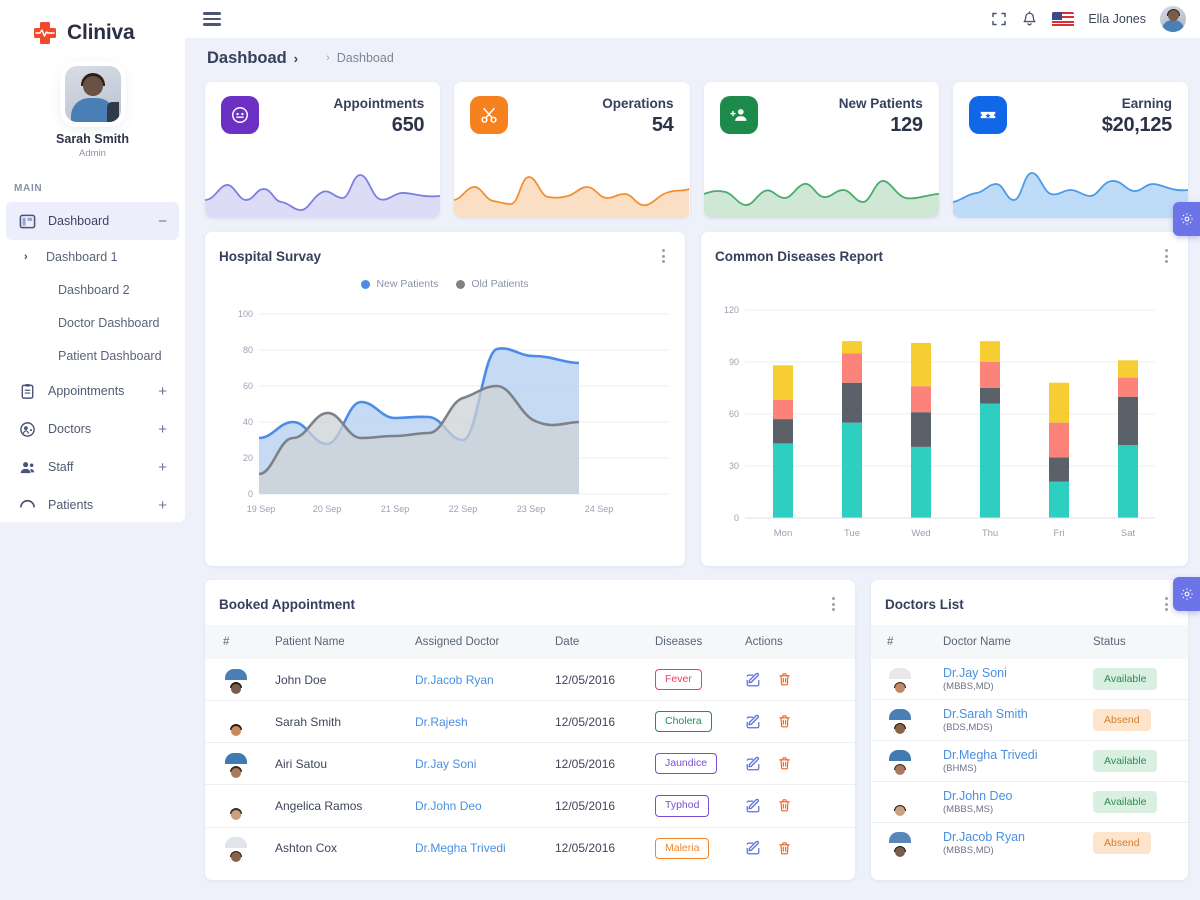 This screenshot has height=900, width=1200. What do you see at coordinates (448, 806) in the screenshot?
I see `assigned-doctor-link: Dr.John Deo` at bounding box center [448, 806].